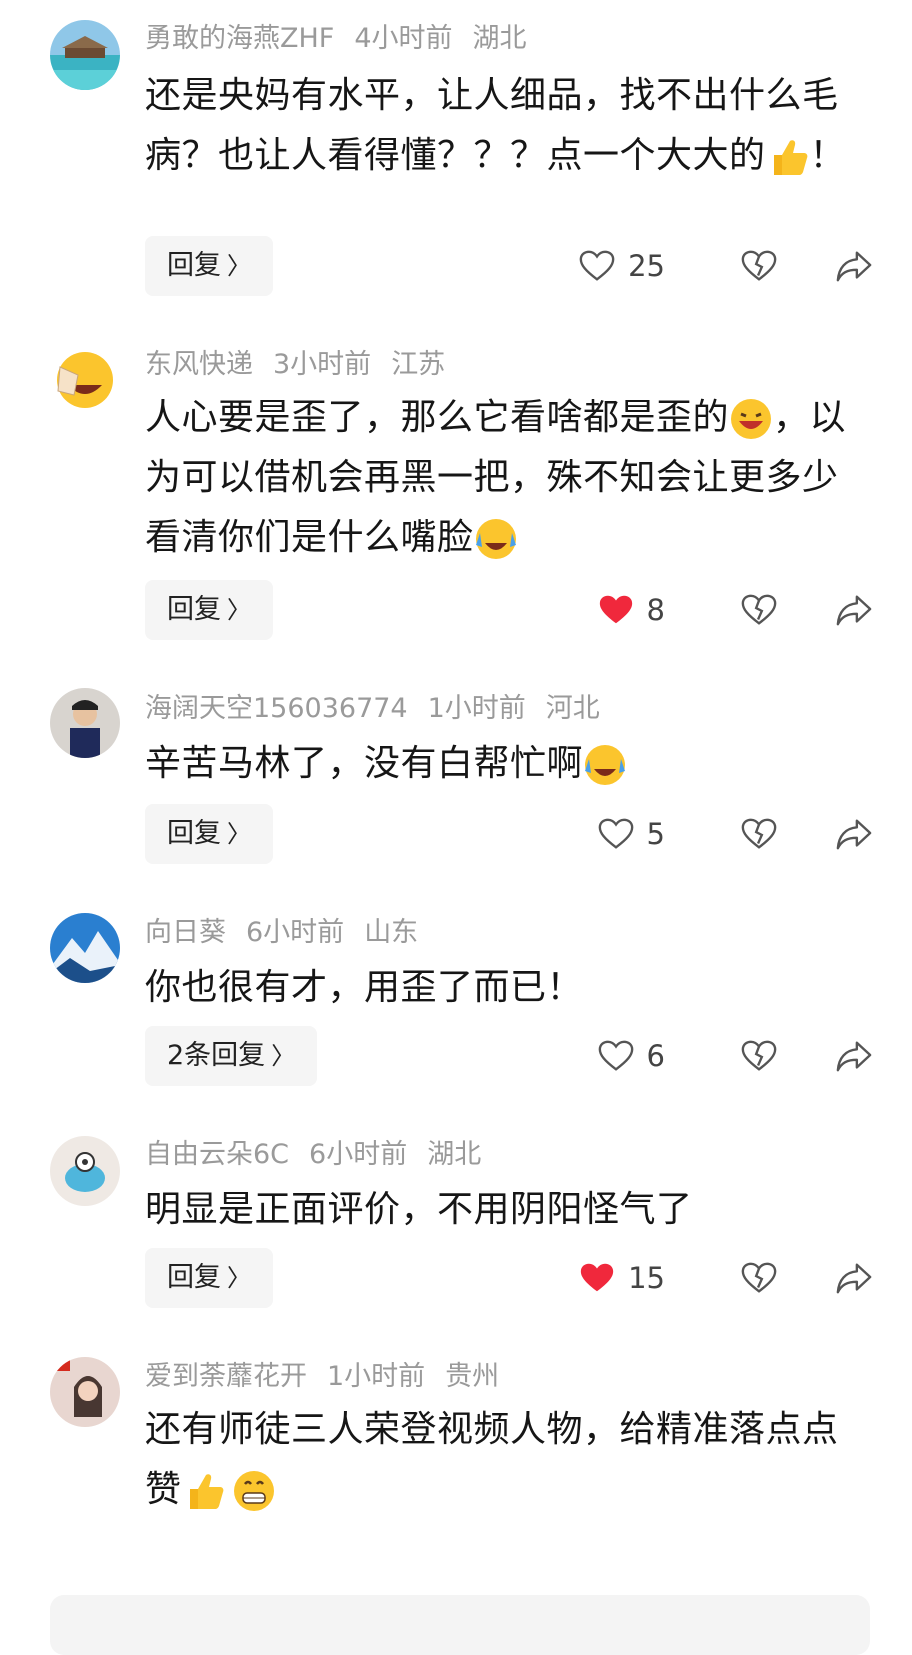  Describe the element at coordinates (572, 708) in the screenshot. I see `location: 河北` at that location.